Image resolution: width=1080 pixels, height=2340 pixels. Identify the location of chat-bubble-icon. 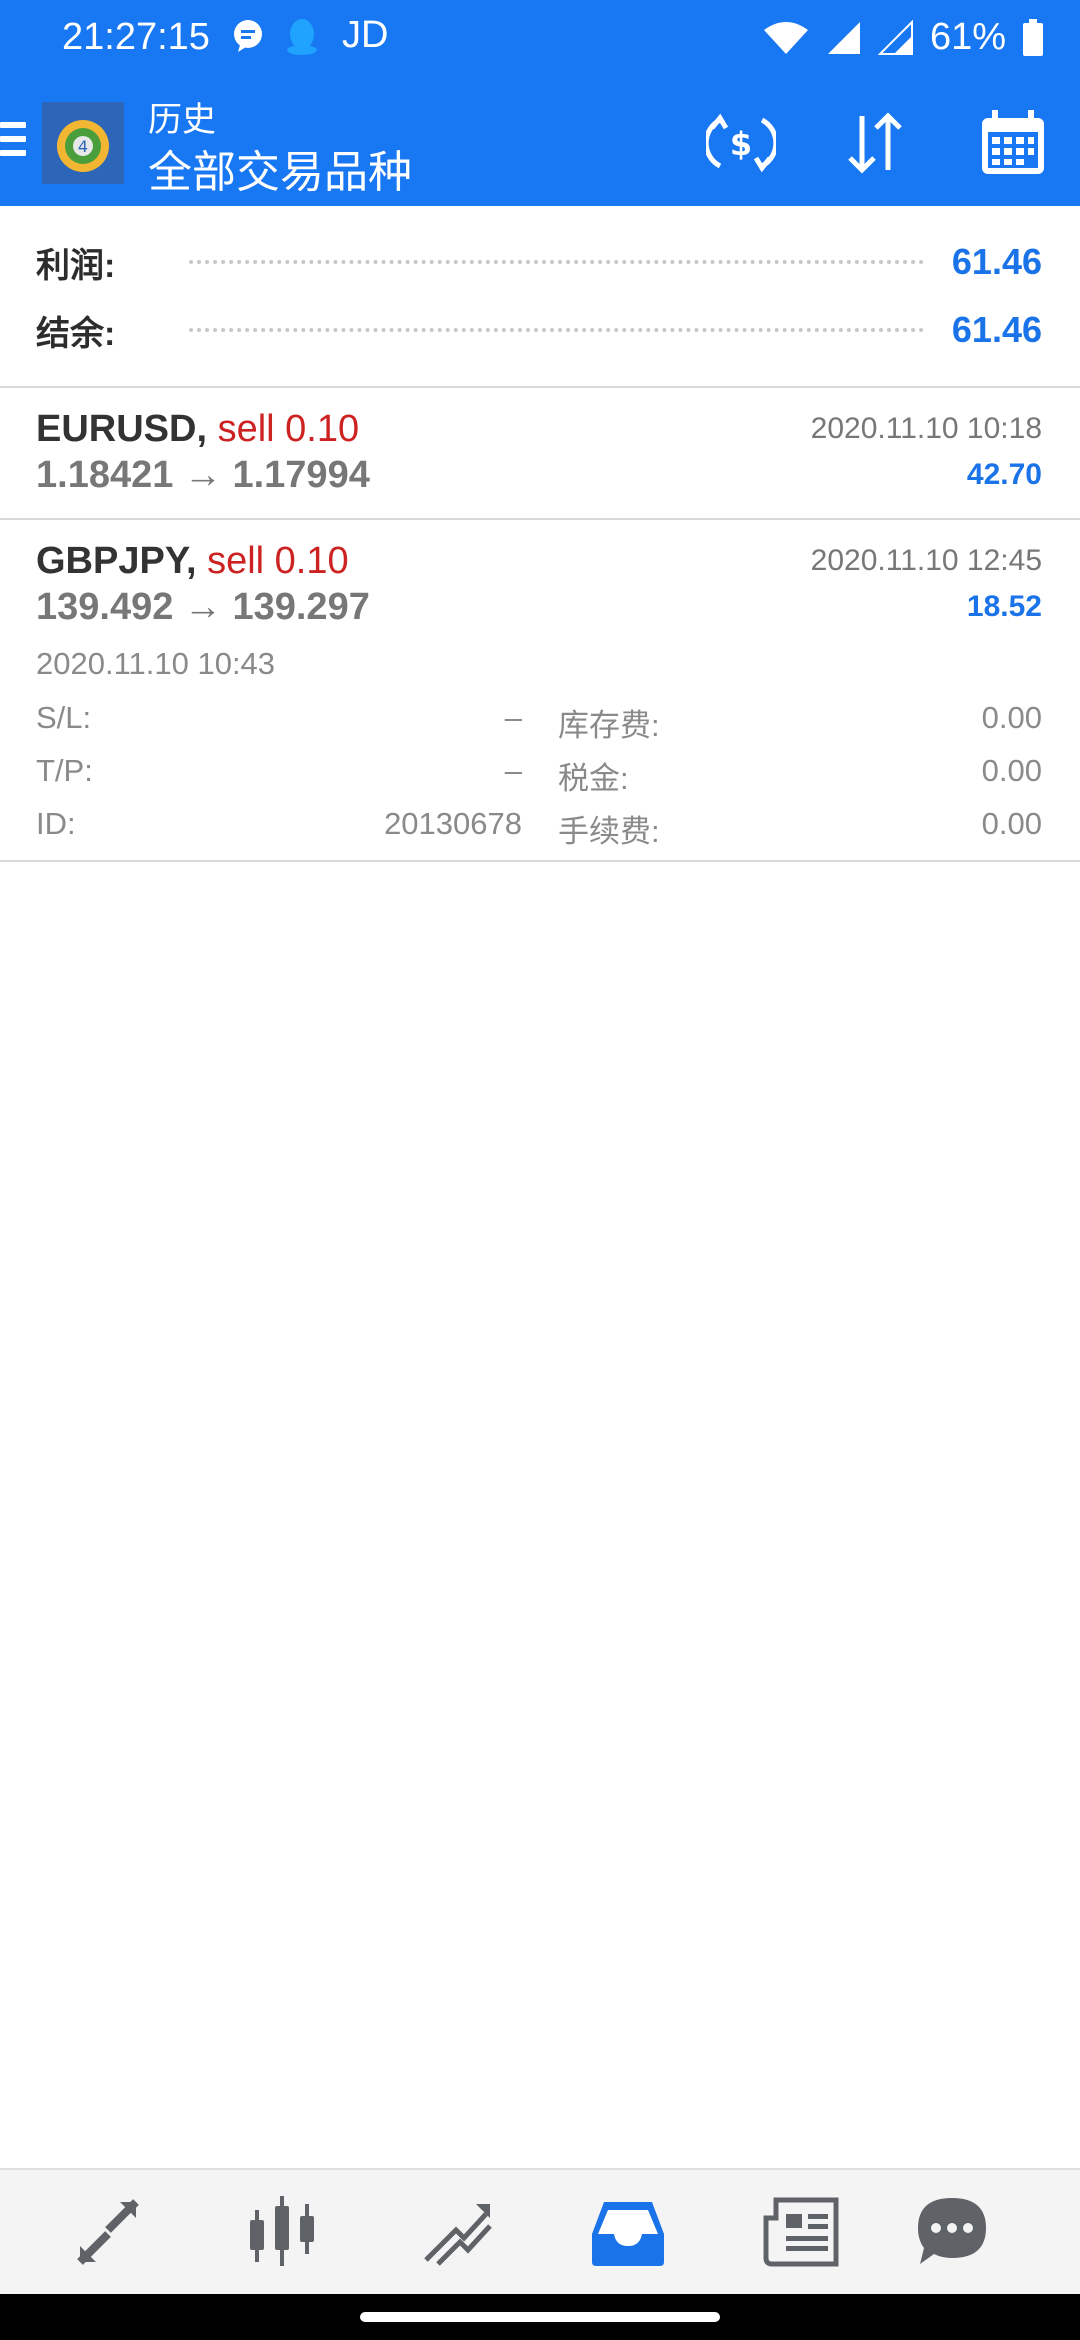
(248, 35).